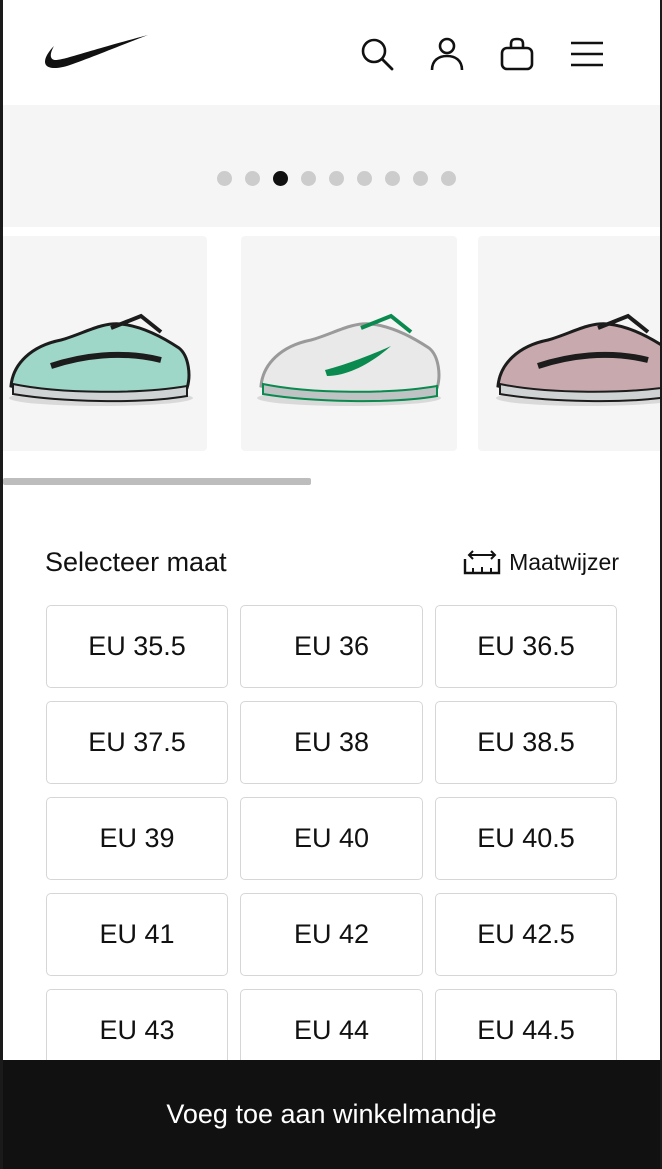 This screenshot has width=662, height=1169. I want to click on size-guide-link: Maatwijzer, so click(541, 562).